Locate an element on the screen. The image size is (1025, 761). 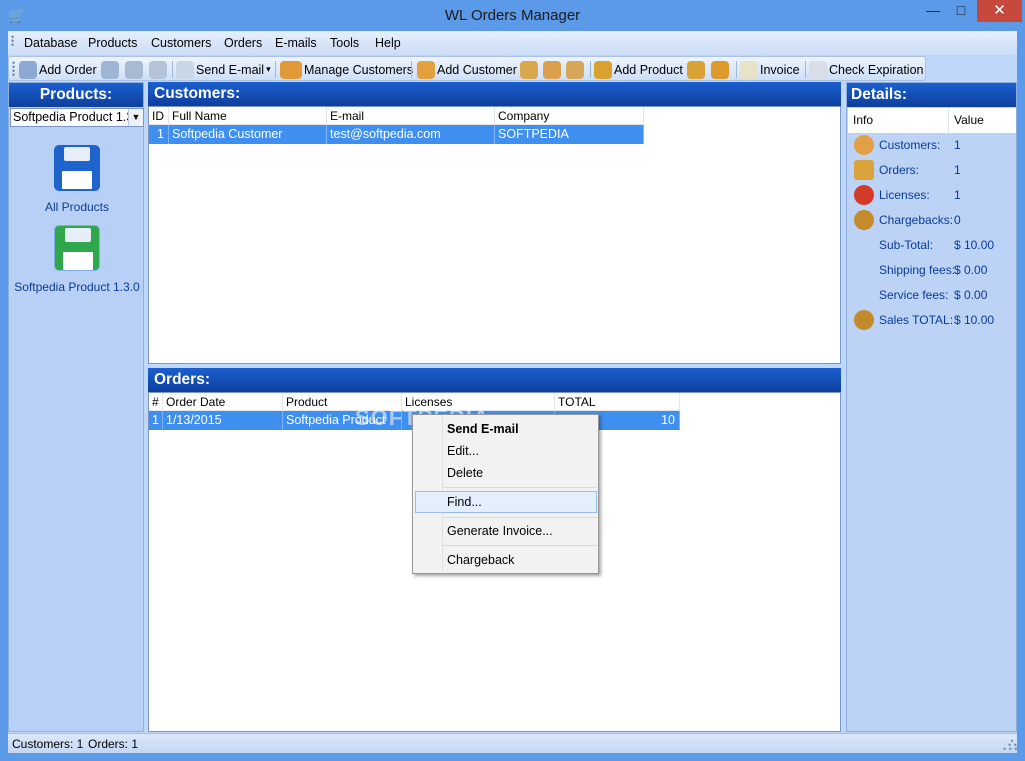
details-heading: Details: is located at coordinates (931, 95).